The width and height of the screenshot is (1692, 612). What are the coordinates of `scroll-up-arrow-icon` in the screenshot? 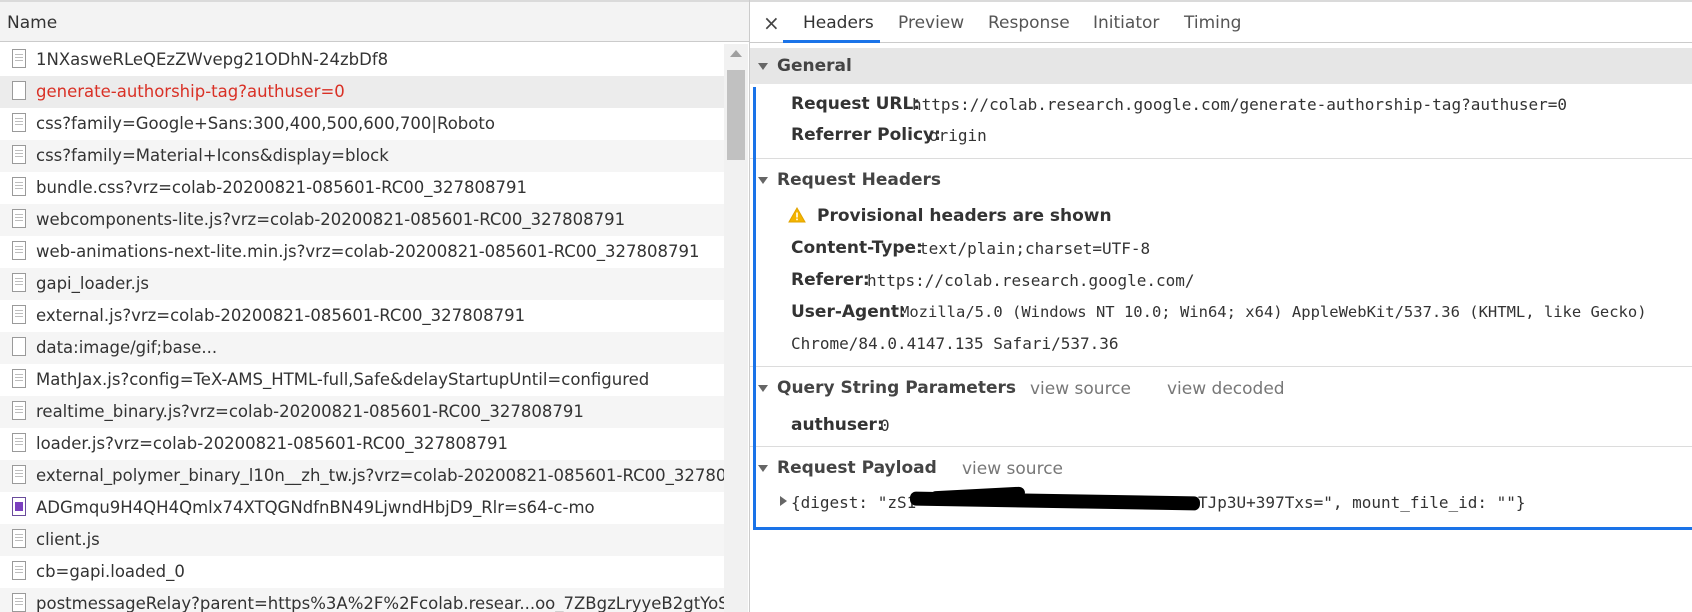 It's located at (736, 53).